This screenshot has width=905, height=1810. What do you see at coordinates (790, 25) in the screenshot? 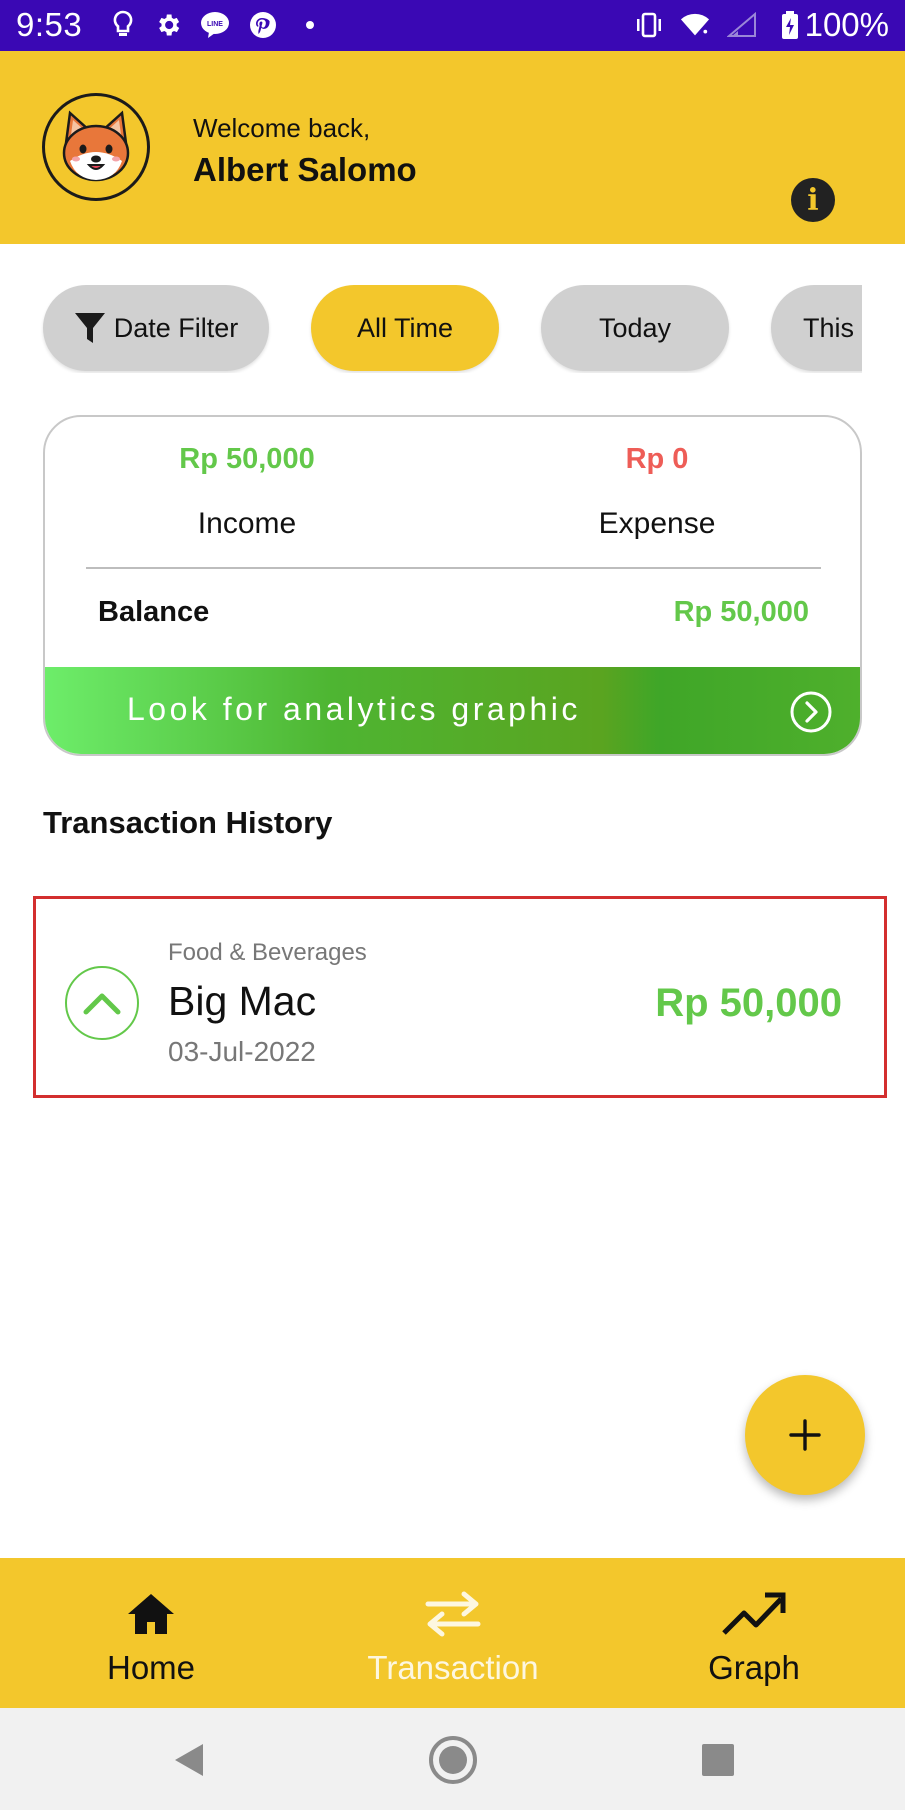
I see `battery-charging-icon` at bounding box center [790, 25].